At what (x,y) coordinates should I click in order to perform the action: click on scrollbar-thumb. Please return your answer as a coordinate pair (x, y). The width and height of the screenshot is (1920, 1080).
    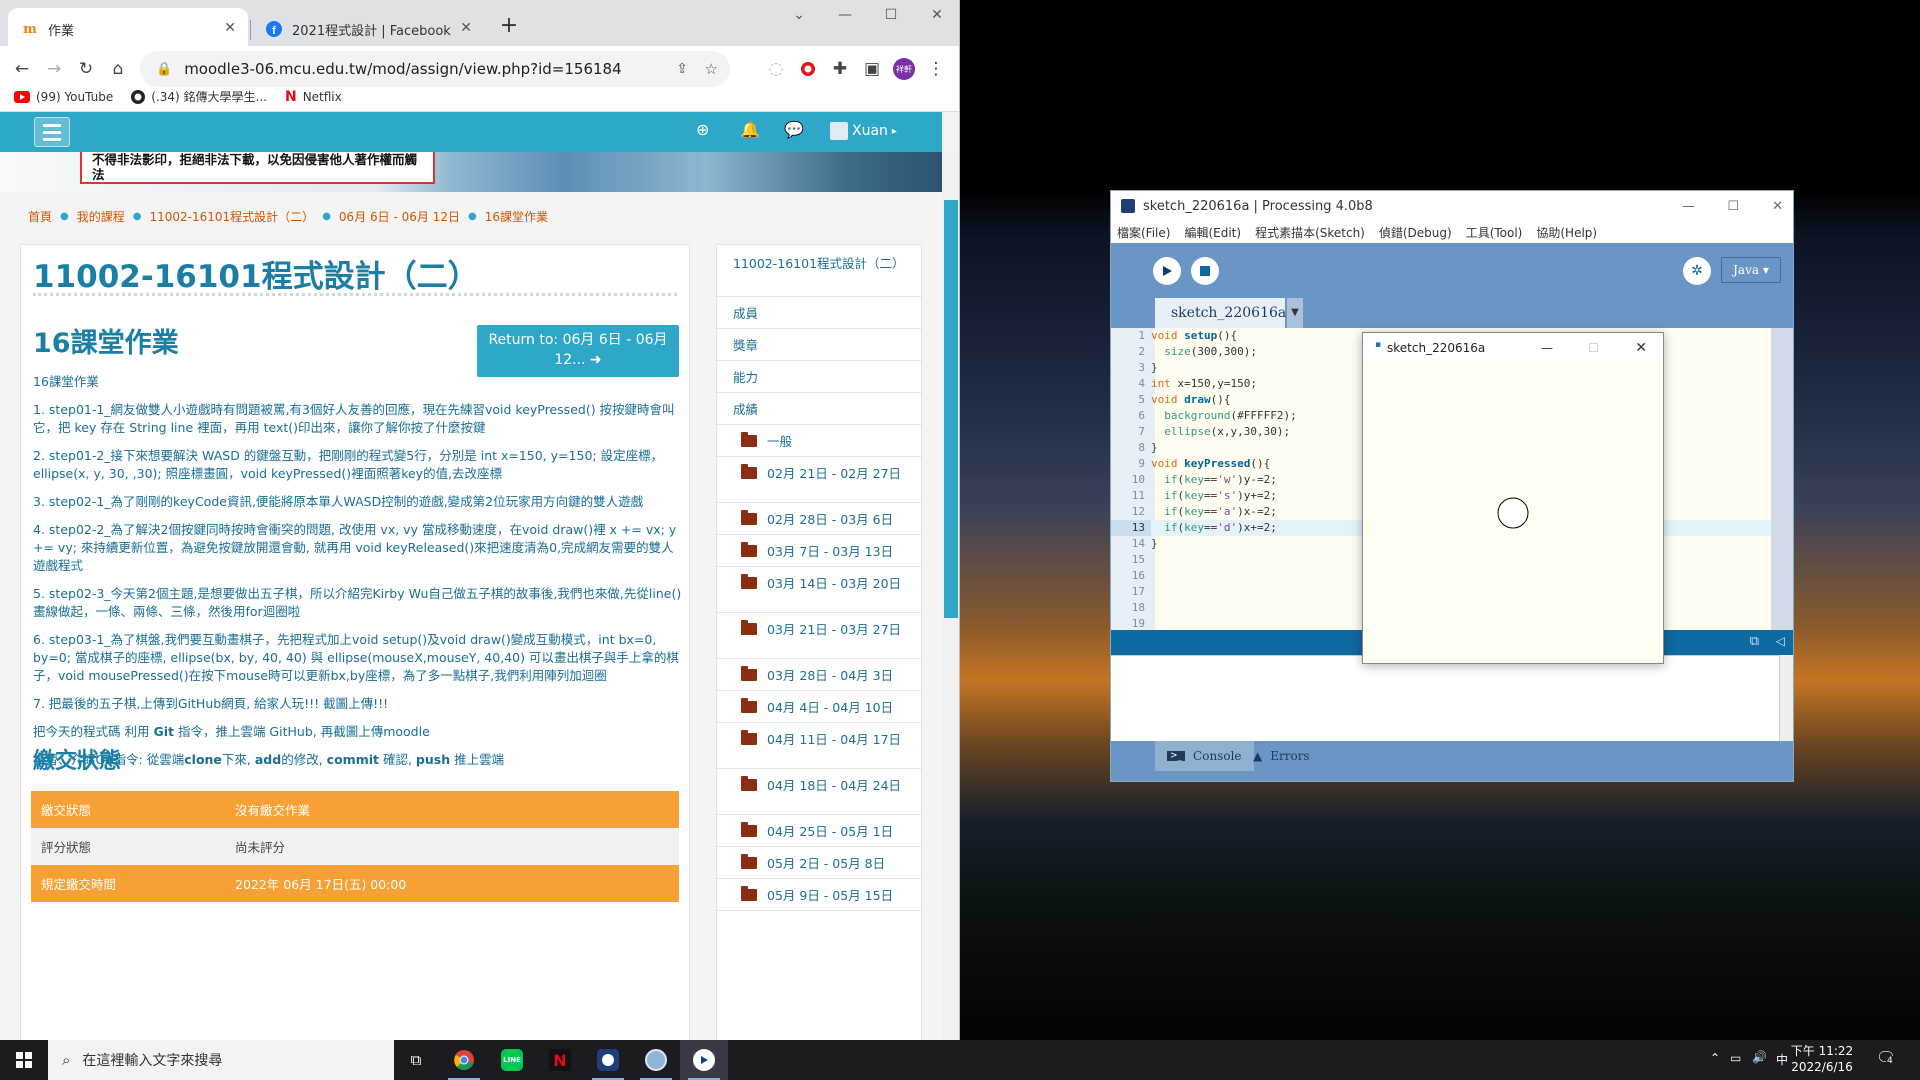
    Looking at the image, I should click on (951, 409).